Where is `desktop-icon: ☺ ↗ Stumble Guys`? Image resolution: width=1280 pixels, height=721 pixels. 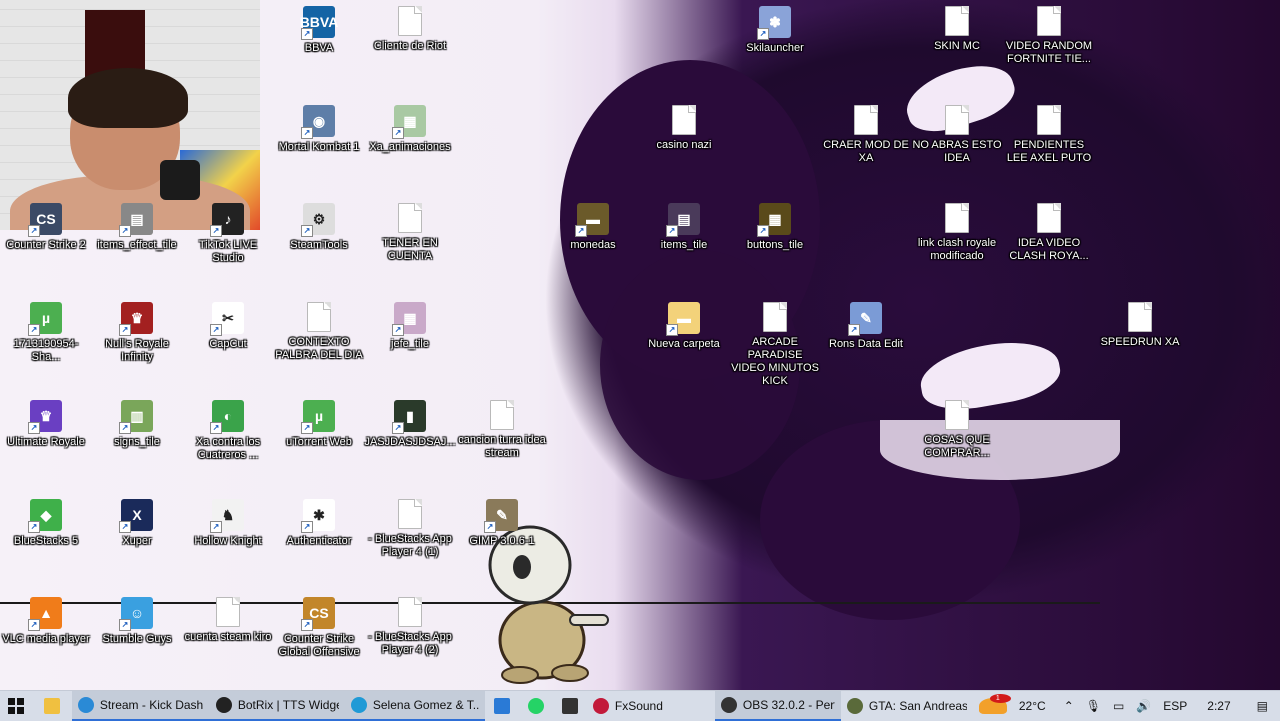 desktop-icon: ☺ ↗ Stumble Guys is located at coordinates (137, 621).